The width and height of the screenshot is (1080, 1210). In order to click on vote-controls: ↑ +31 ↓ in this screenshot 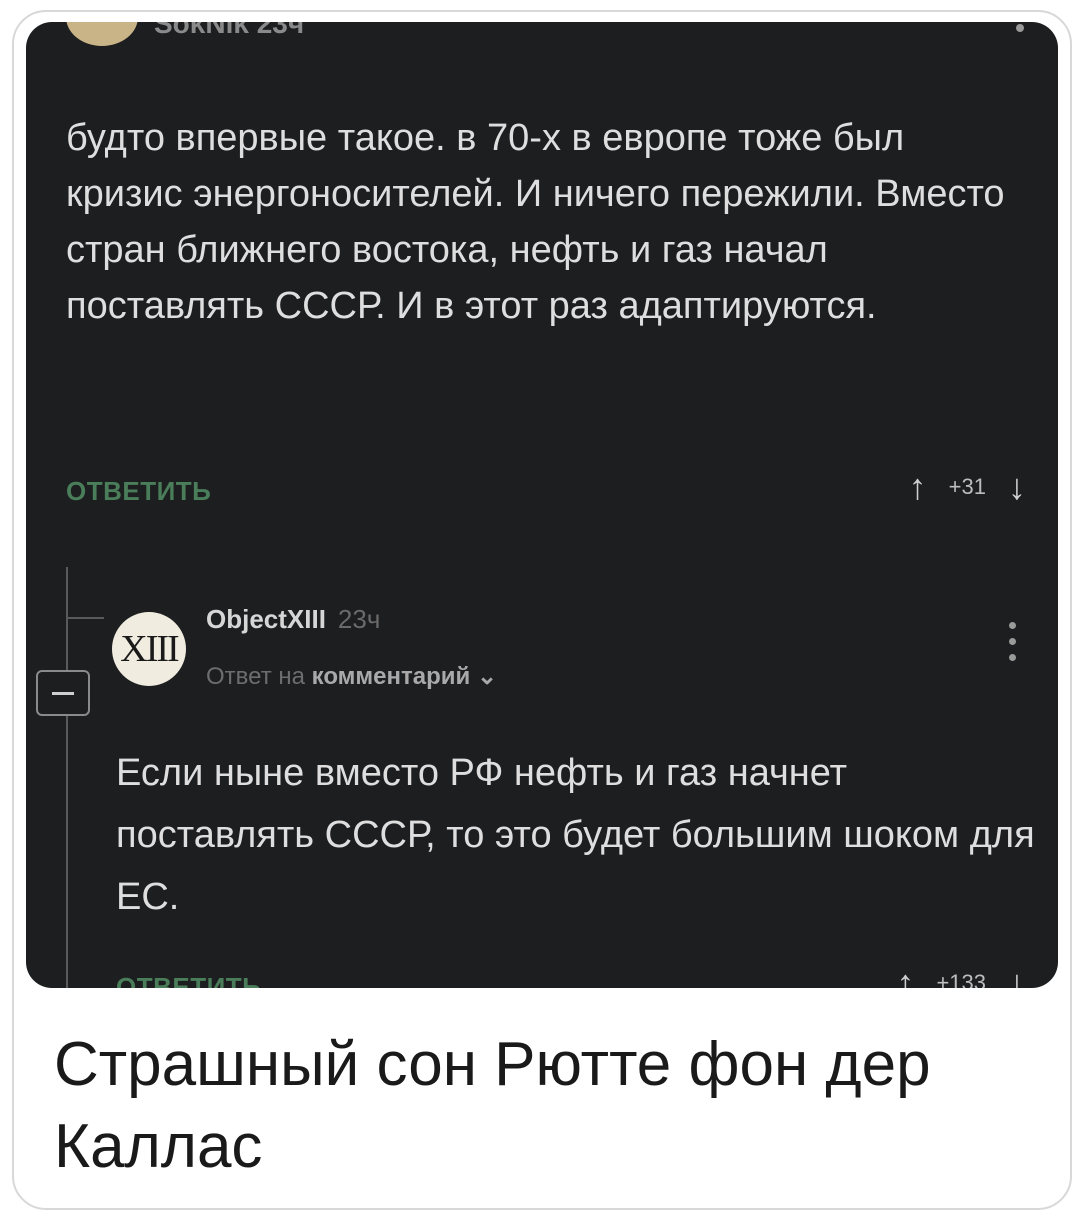, I will do `click(967, 487)`.